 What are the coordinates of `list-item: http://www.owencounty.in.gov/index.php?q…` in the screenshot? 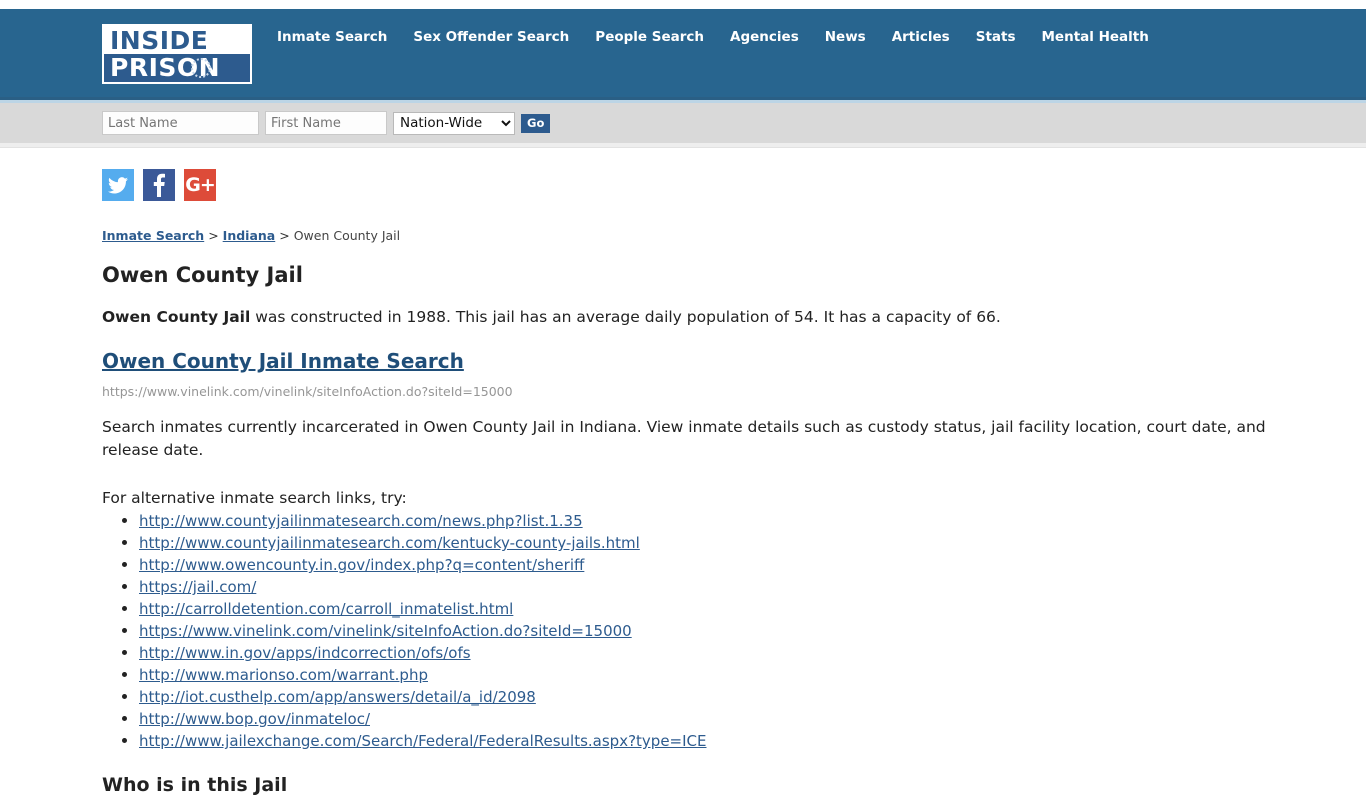 It's located at (722, 565).